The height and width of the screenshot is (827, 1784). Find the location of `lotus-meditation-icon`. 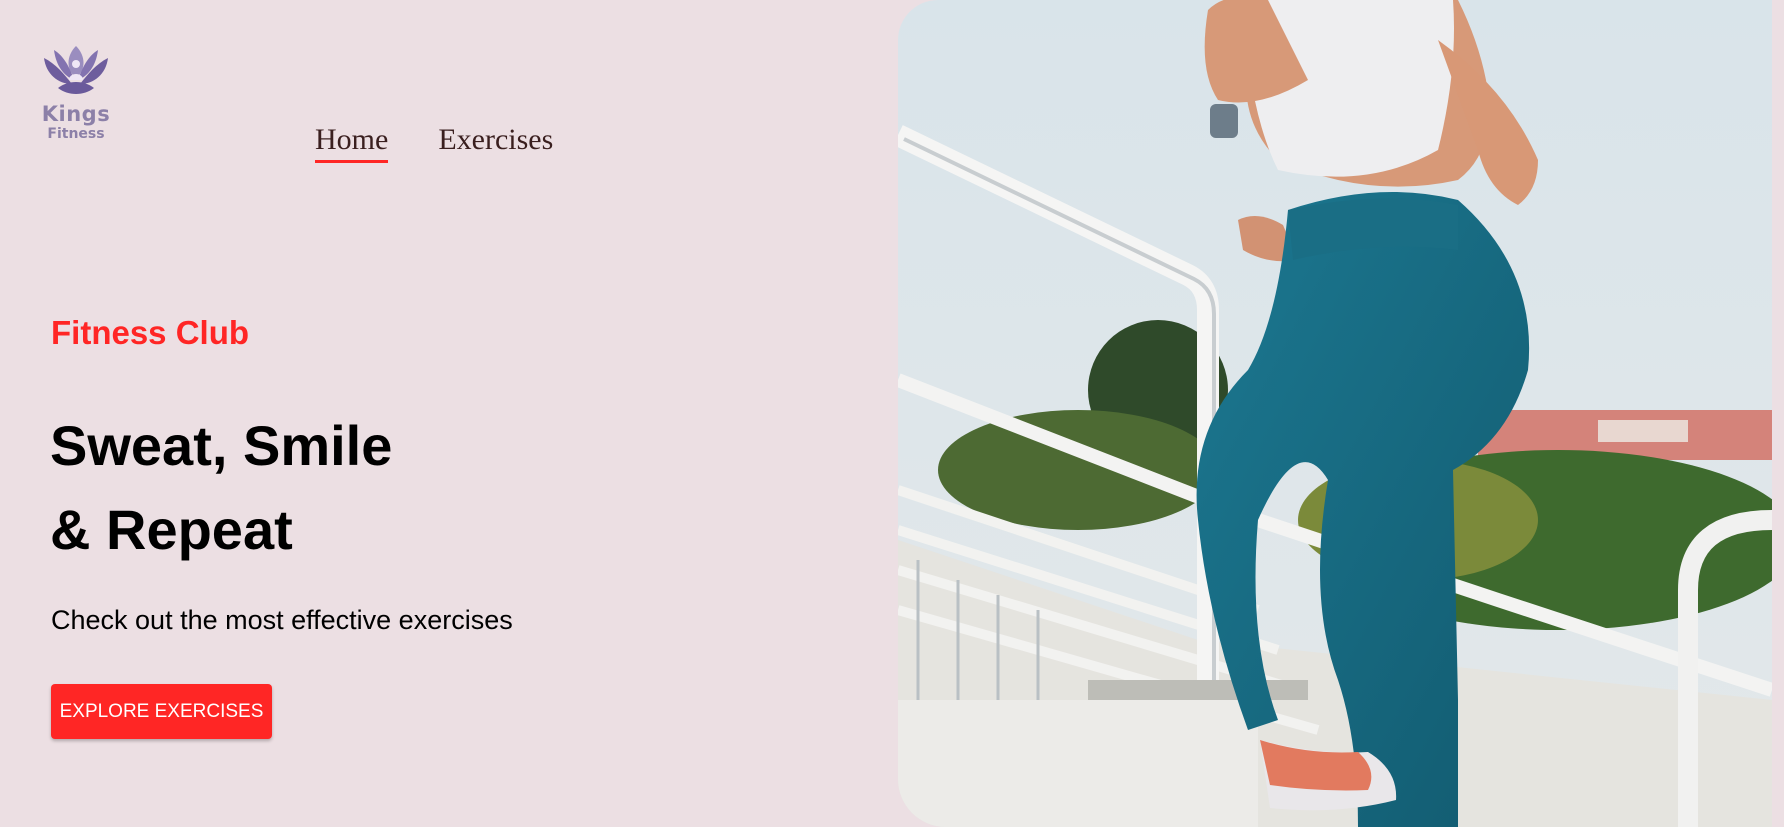

lotus-meditation-icon is located at coordinates (76, 70).